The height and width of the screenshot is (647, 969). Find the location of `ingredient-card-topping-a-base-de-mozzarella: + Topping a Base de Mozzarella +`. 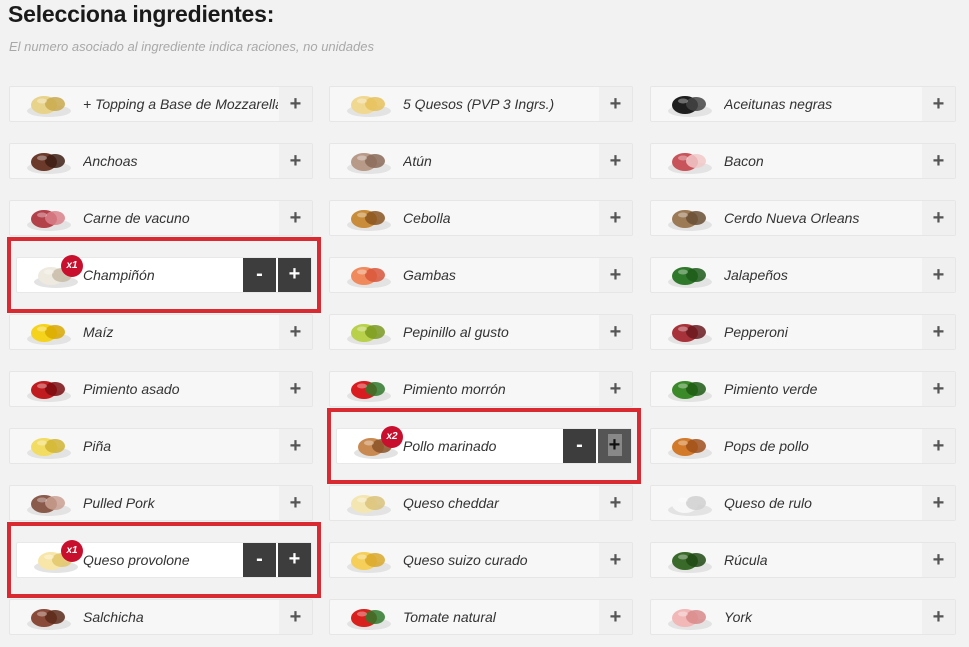

ingredient-card-topping-a-base-de-mozzarella: + Topping a Base de Mozzarella + is located at coordinates (161, 104).